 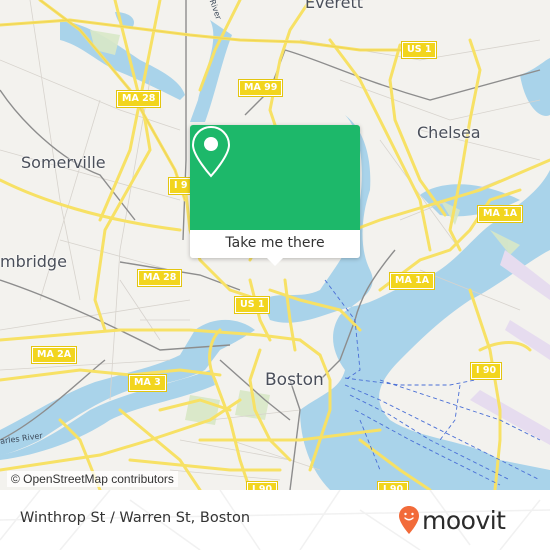 What do you see at coordinates (211, 151) in the screenshot?
I see `map-pin-icon` at bounding box center [211, 151].